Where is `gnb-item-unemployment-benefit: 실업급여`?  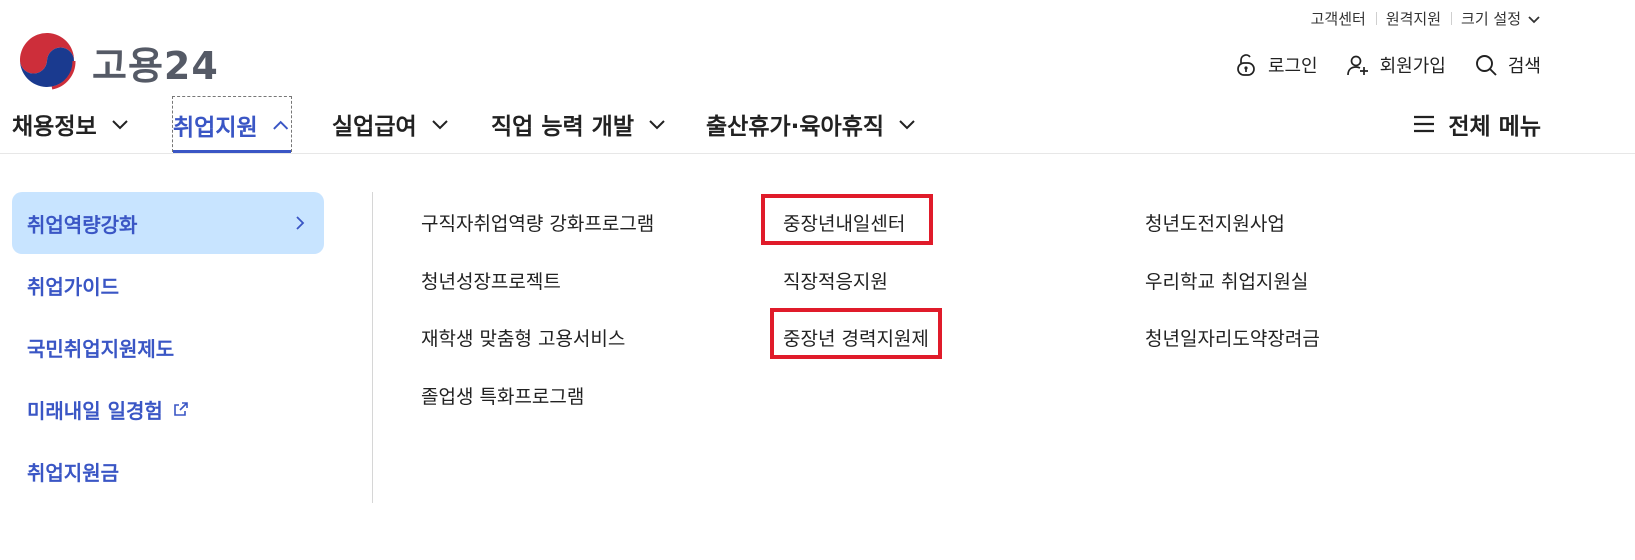 gnb-item-unemployment-benefit: 실업급여 is located at coordinates (391, 124).